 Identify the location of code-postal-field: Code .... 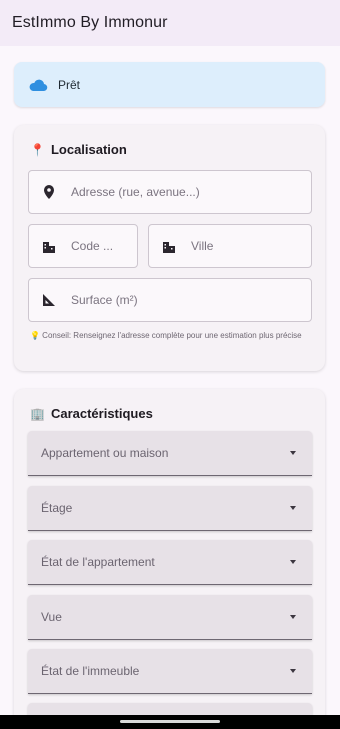
(83, 246).